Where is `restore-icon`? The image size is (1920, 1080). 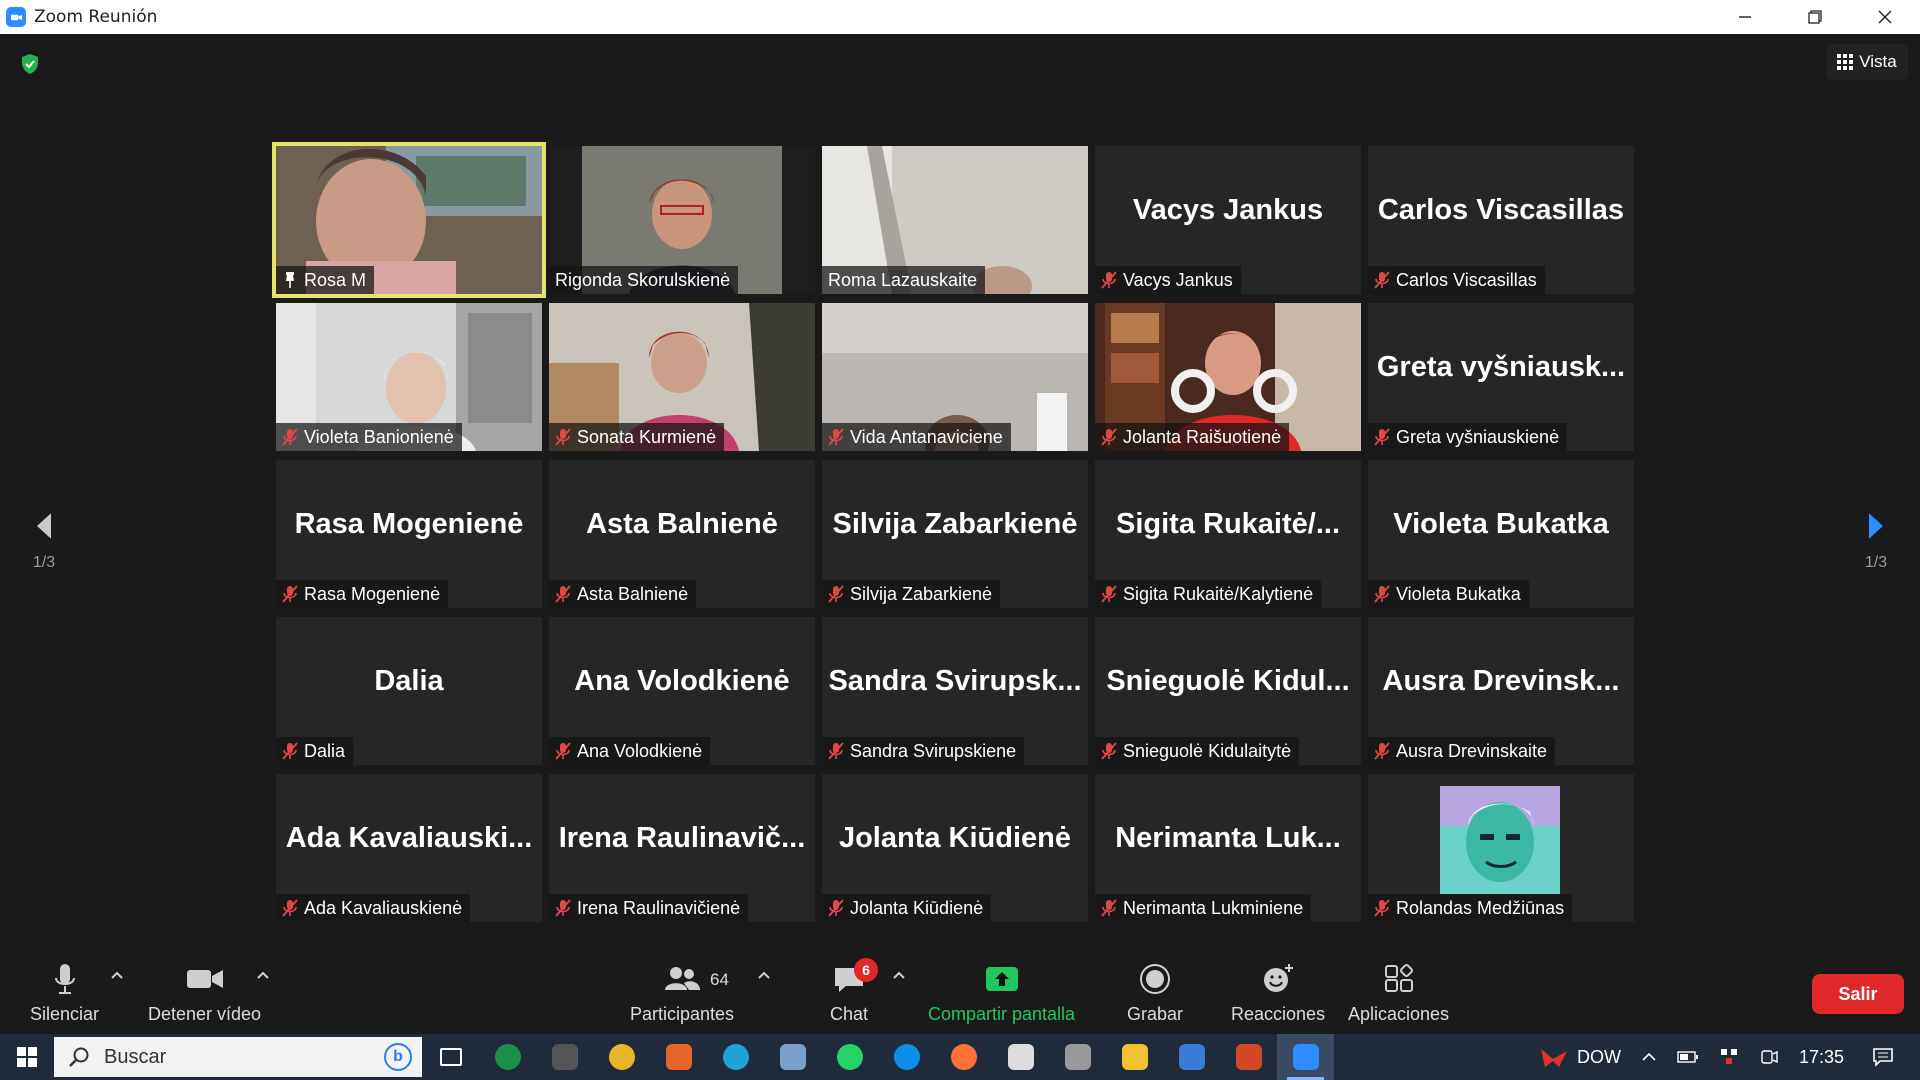
restore-icon is located at coordinates (1815, 17).